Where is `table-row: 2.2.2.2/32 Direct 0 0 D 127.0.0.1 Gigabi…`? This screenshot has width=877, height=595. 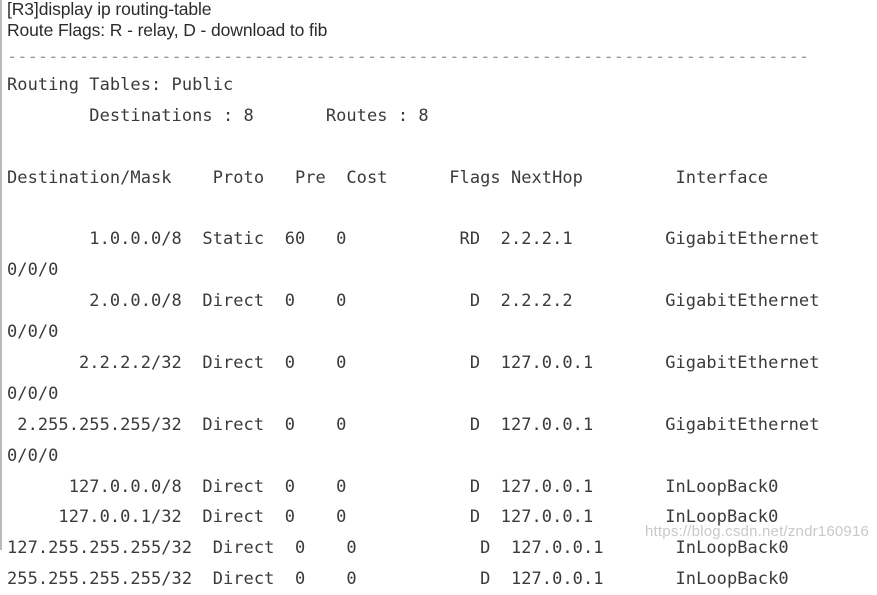
table-row: 2.2.2.2/32 Direct 0 0 D 127.0.0.1 Gigabi… is located at coordinates (413, 363).